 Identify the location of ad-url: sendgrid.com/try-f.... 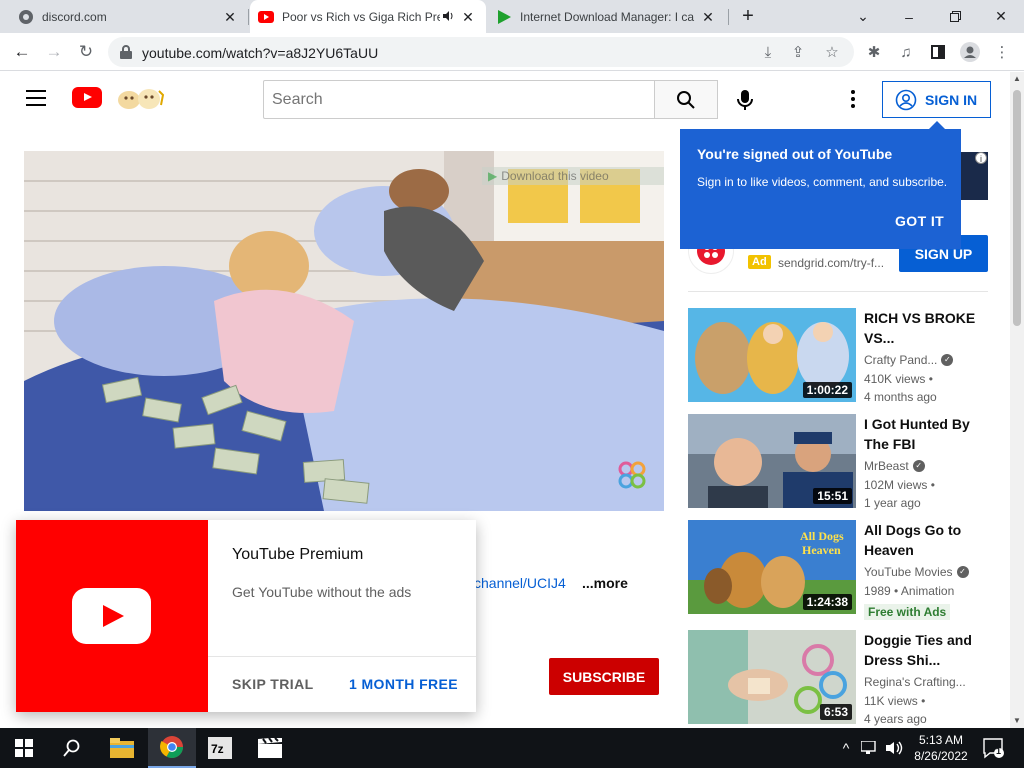
(831, 263).